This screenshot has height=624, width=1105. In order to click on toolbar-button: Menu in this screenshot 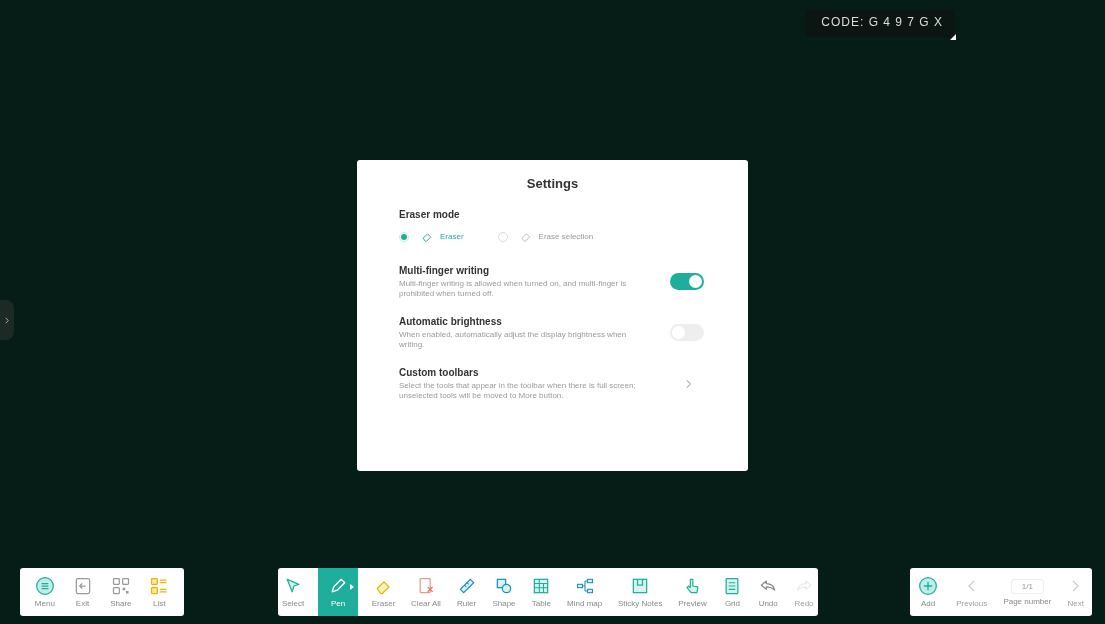, I will do `click(44, 592)`.